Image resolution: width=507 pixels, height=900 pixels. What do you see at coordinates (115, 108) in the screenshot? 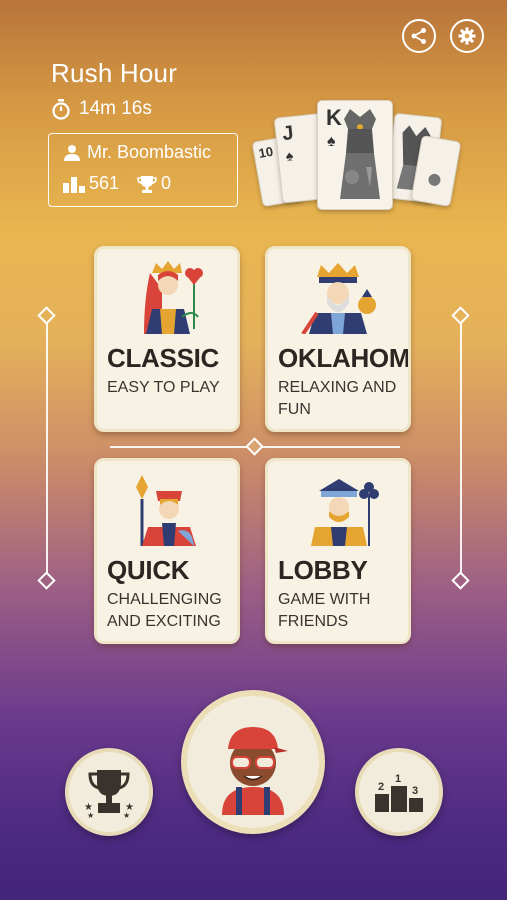
I see `timer-value: 14m 16s` at bounding box center [115, 108].